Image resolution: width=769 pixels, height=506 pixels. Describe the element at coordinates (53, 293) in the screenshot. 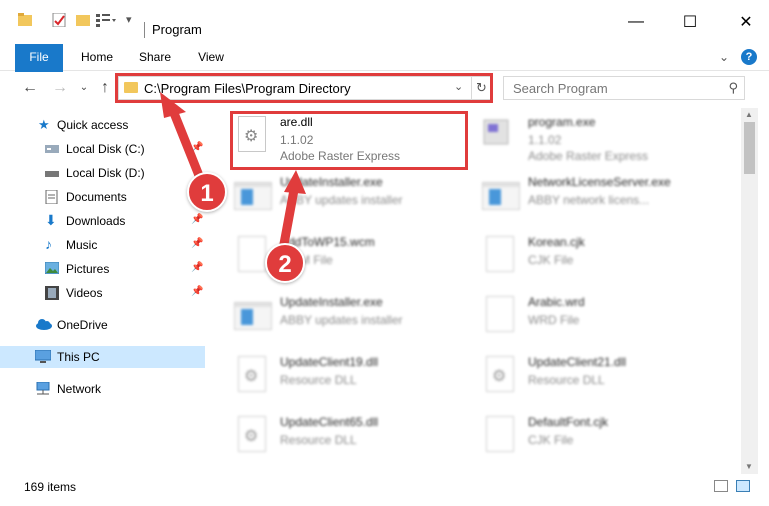

I see `videos-icon` at that location.